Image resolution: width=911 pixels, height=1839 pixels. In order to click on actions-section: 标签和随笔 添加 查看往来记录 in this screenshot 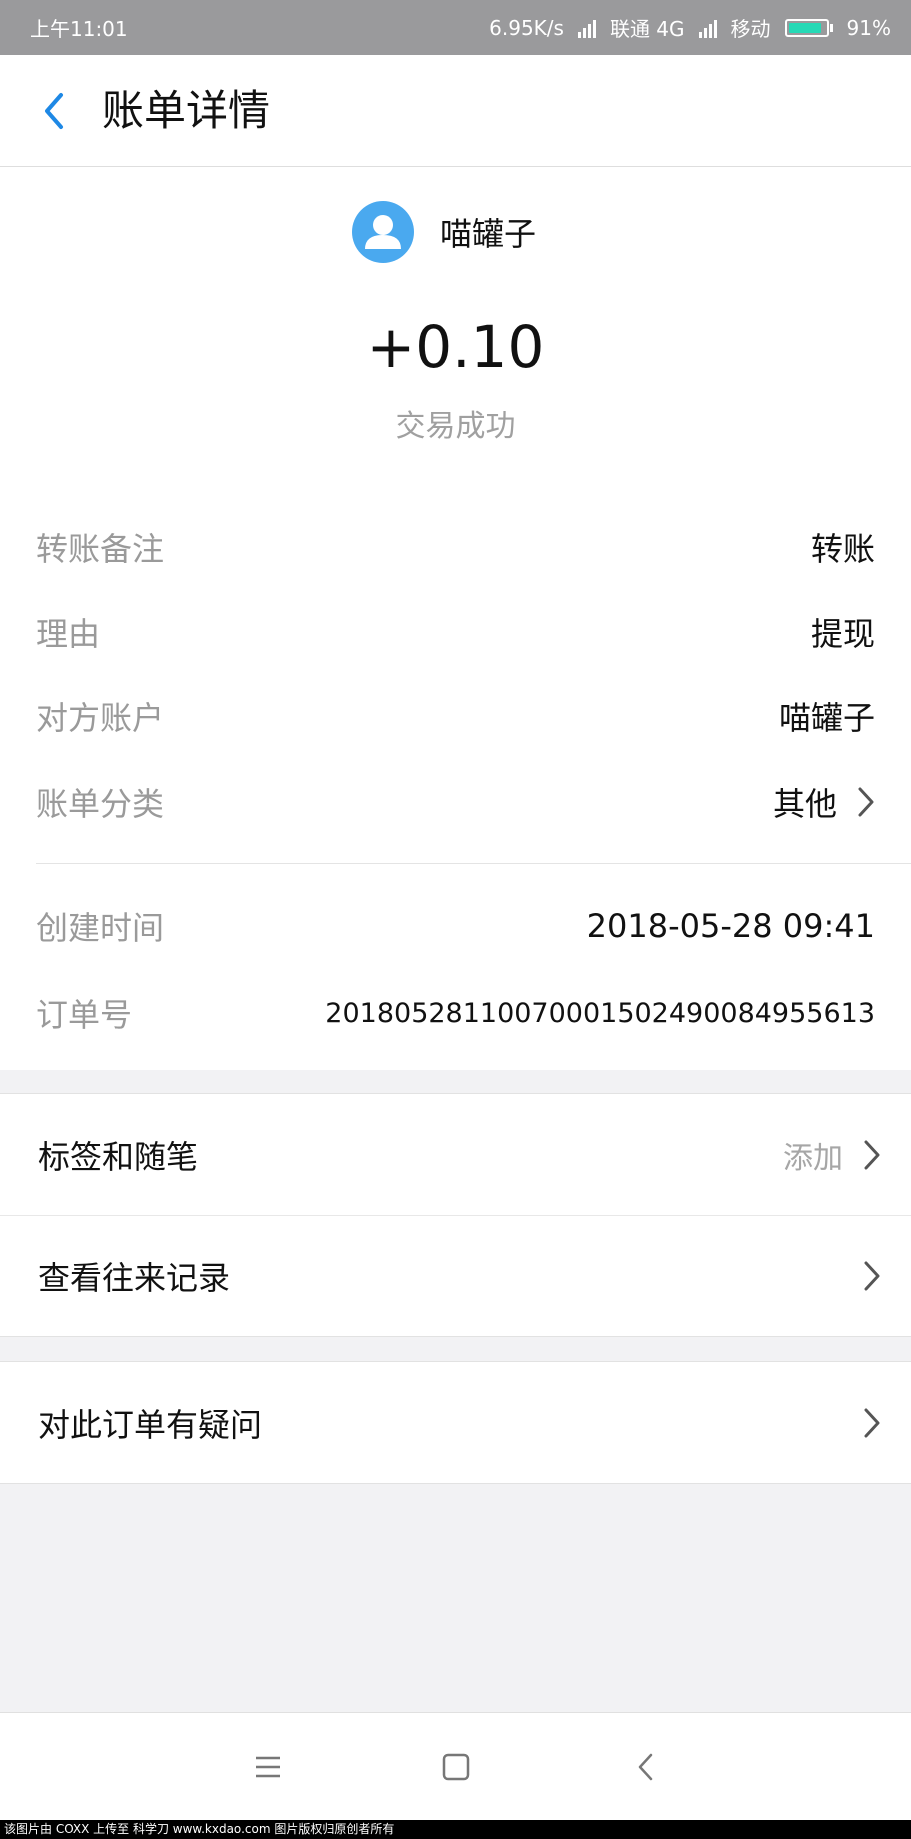, I will do `click(455, 1215)`.